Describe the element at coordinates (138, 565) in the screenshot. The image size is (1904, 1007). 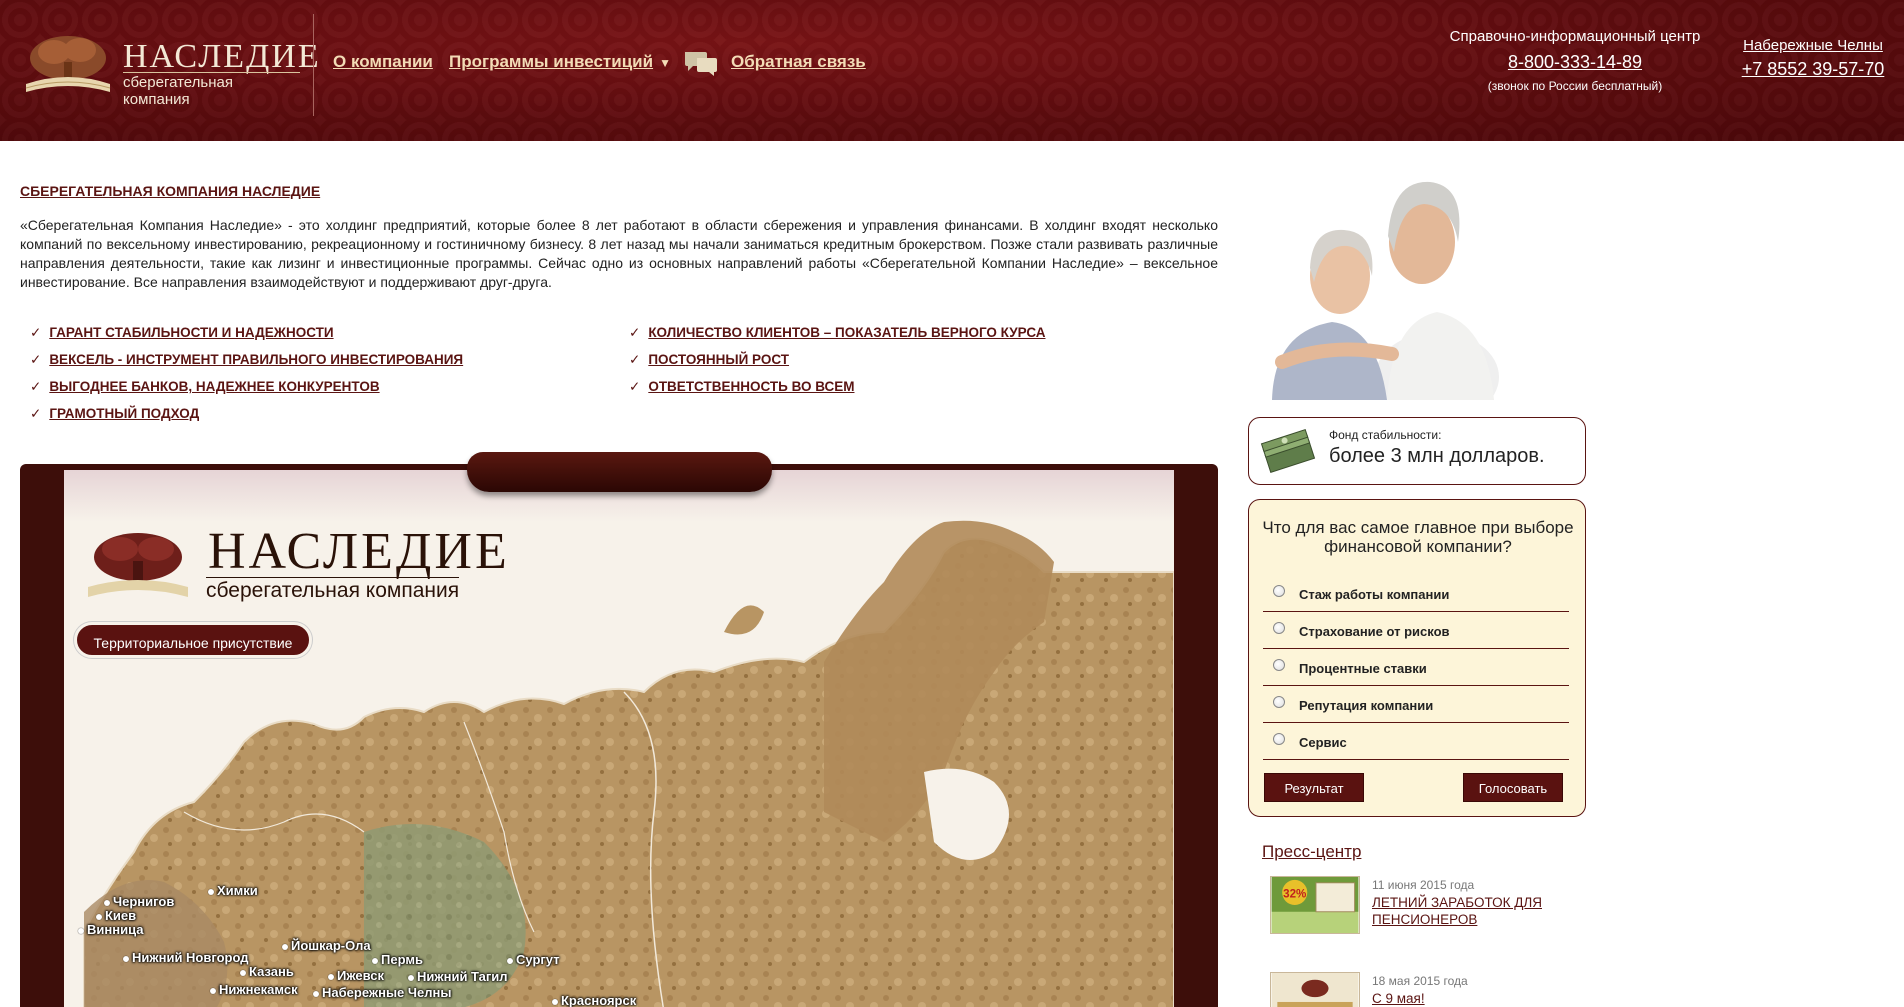
I see `board-tree-logo-icon` at that location.